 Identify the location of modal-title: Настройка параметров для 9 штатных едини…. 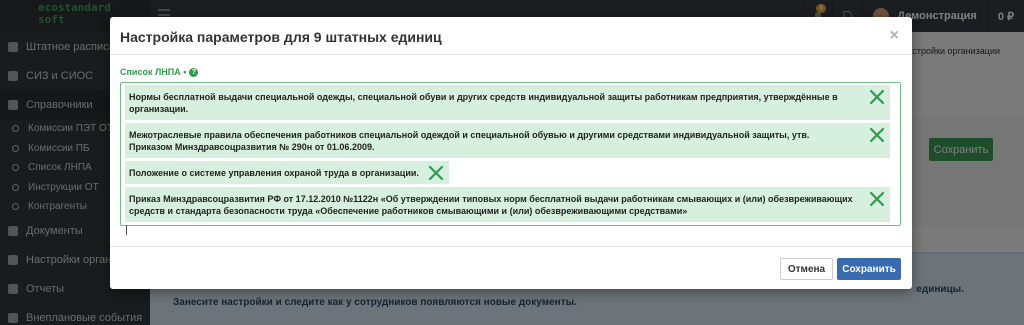
(281, 37).